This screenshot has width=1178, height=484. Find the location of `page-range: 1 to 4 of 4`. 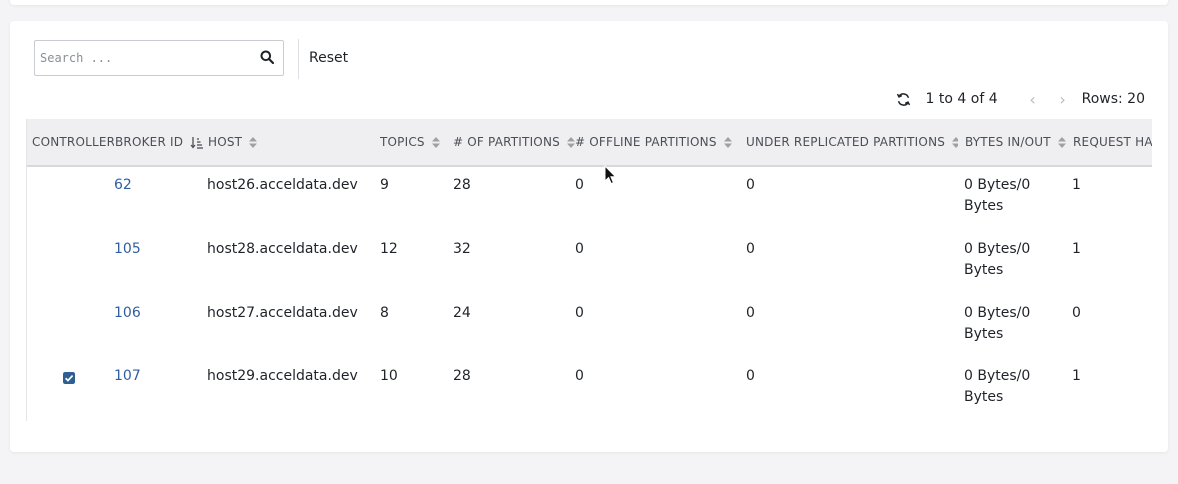

page-range: 1 to 4 of 4 is located at coordinates (961, 99).